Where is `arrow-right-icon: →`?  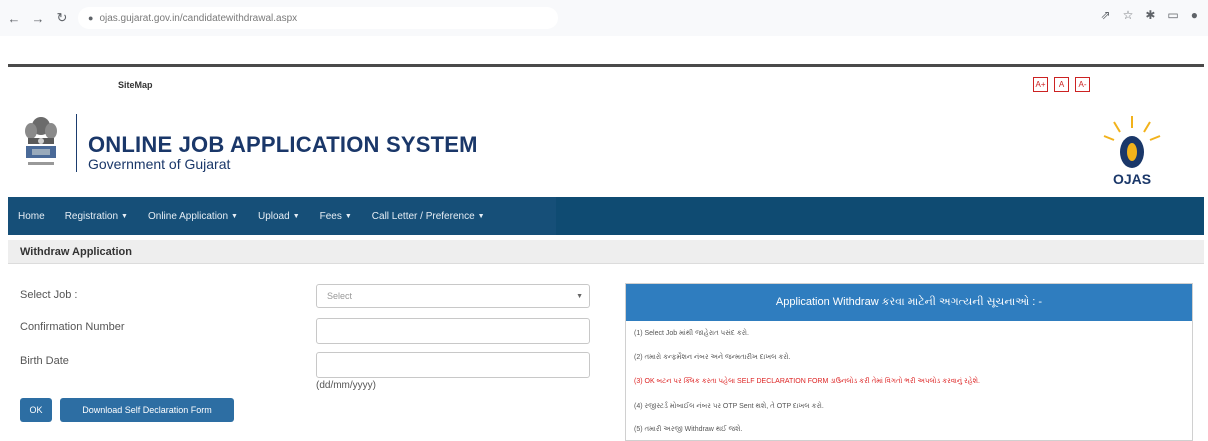
arrow-right-icon: → is located at coordinates (38, 18).